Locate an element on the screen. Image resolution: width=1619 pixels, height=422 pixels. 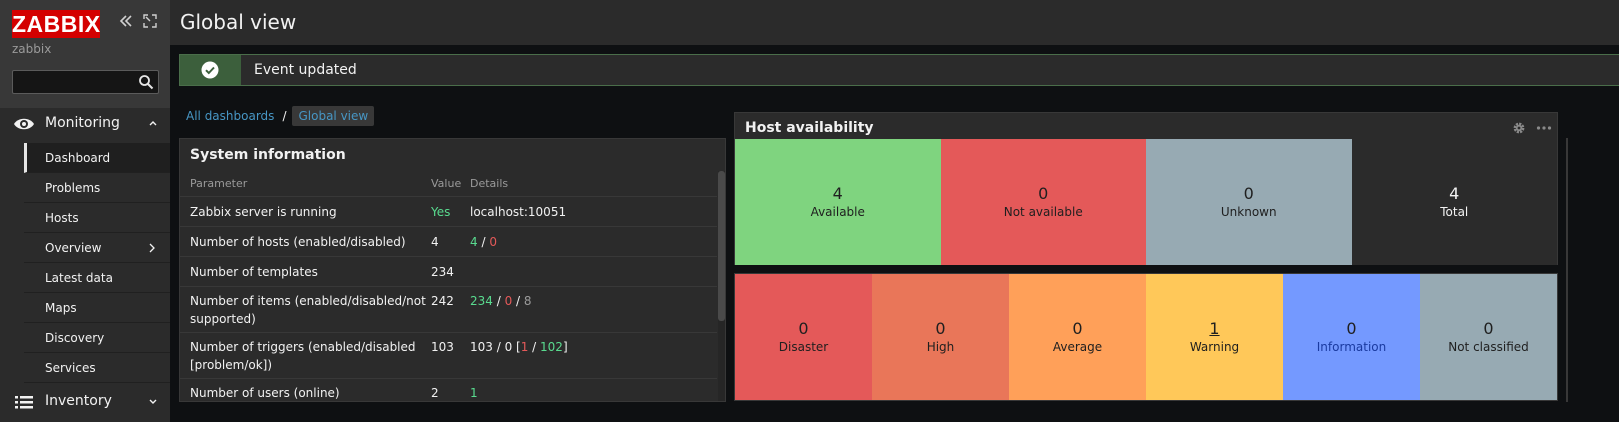
scrollbar is located at coordinates (721, 286).